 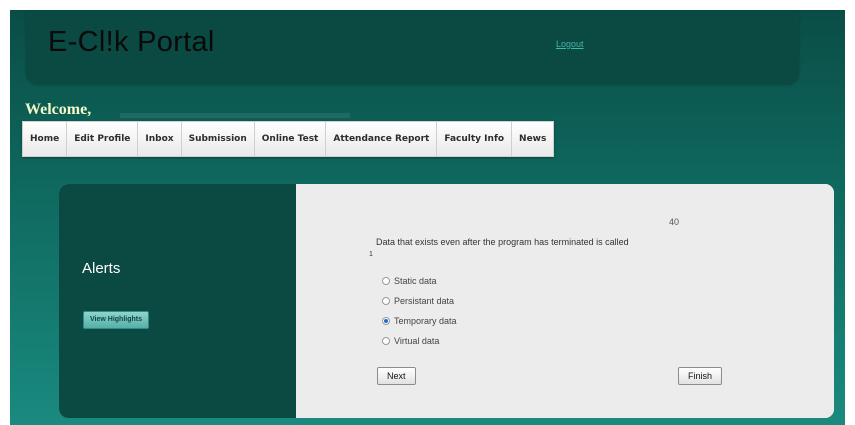 I want to click on radio-selected-icon, so click(x=386, y=321).